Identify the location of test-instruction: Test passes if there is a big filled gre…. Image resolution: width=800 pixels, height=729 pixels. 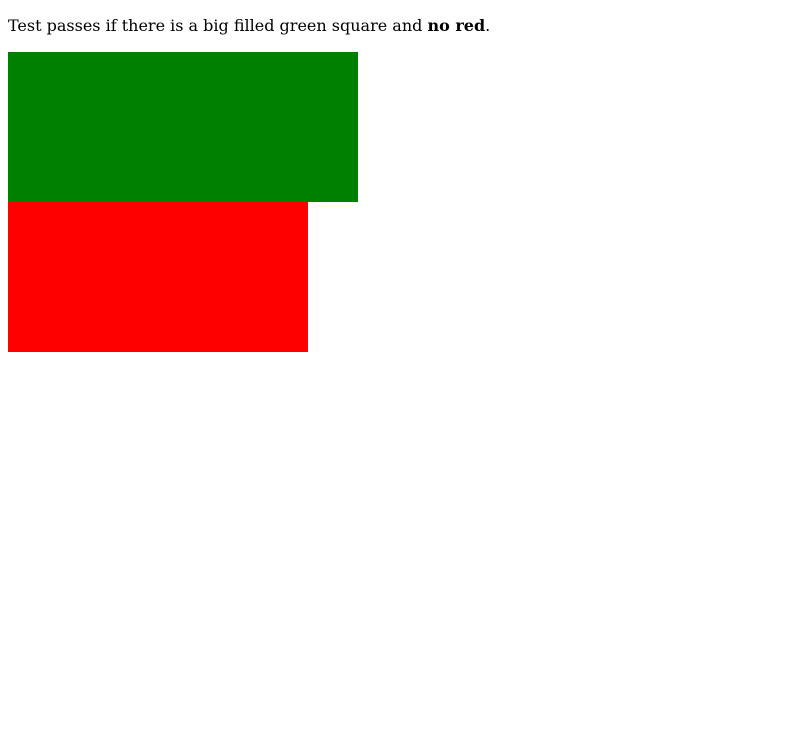
(249, 25).